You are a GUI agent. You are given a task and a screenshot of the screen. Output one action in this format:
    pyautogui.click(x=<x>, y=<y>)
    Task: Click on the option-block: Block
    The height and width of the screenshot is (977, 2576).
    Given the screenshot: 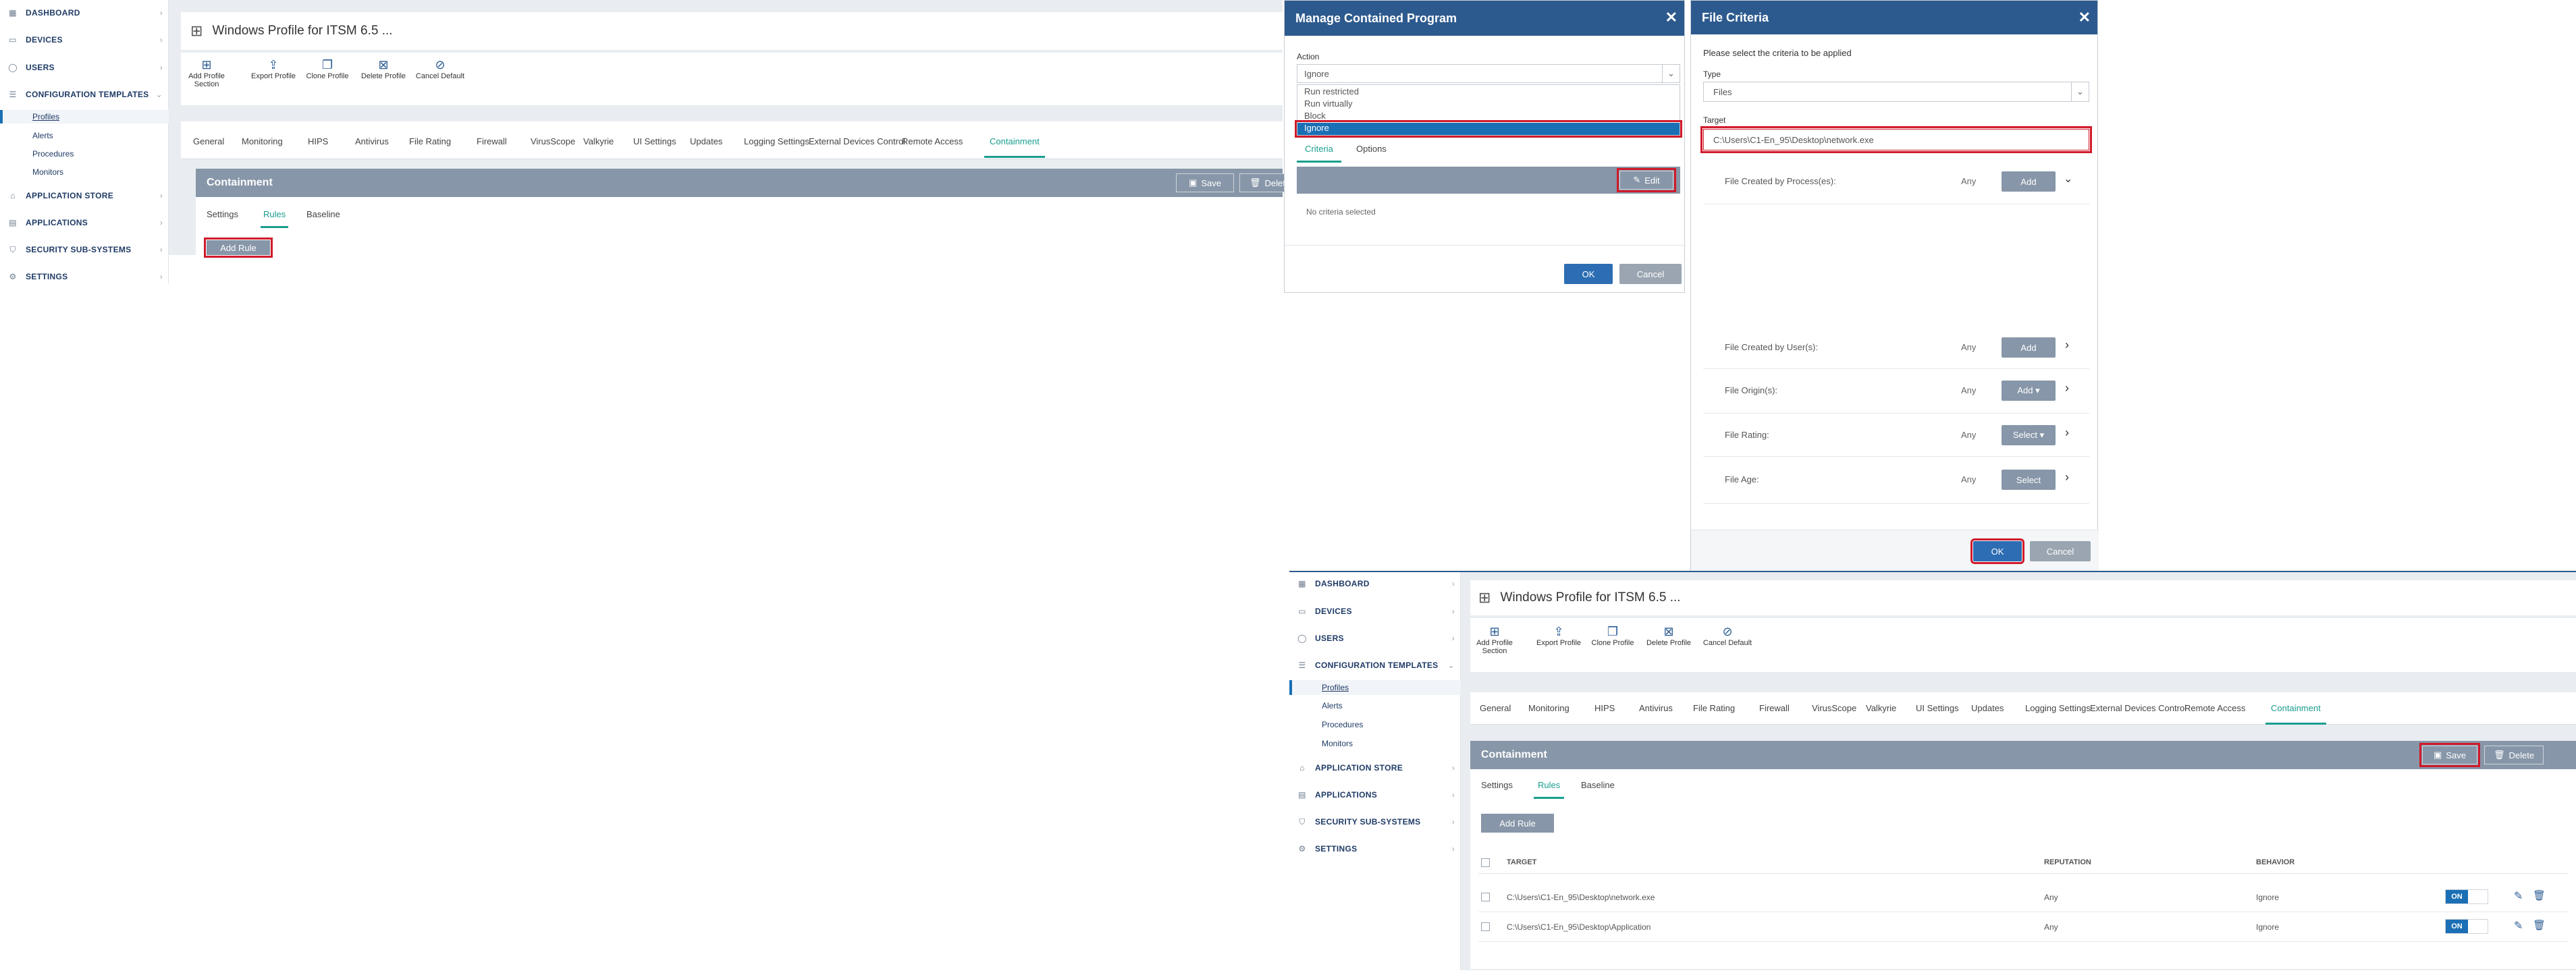 What is the action you would take?
    pyautogui.click(x=1489, y=117)
    